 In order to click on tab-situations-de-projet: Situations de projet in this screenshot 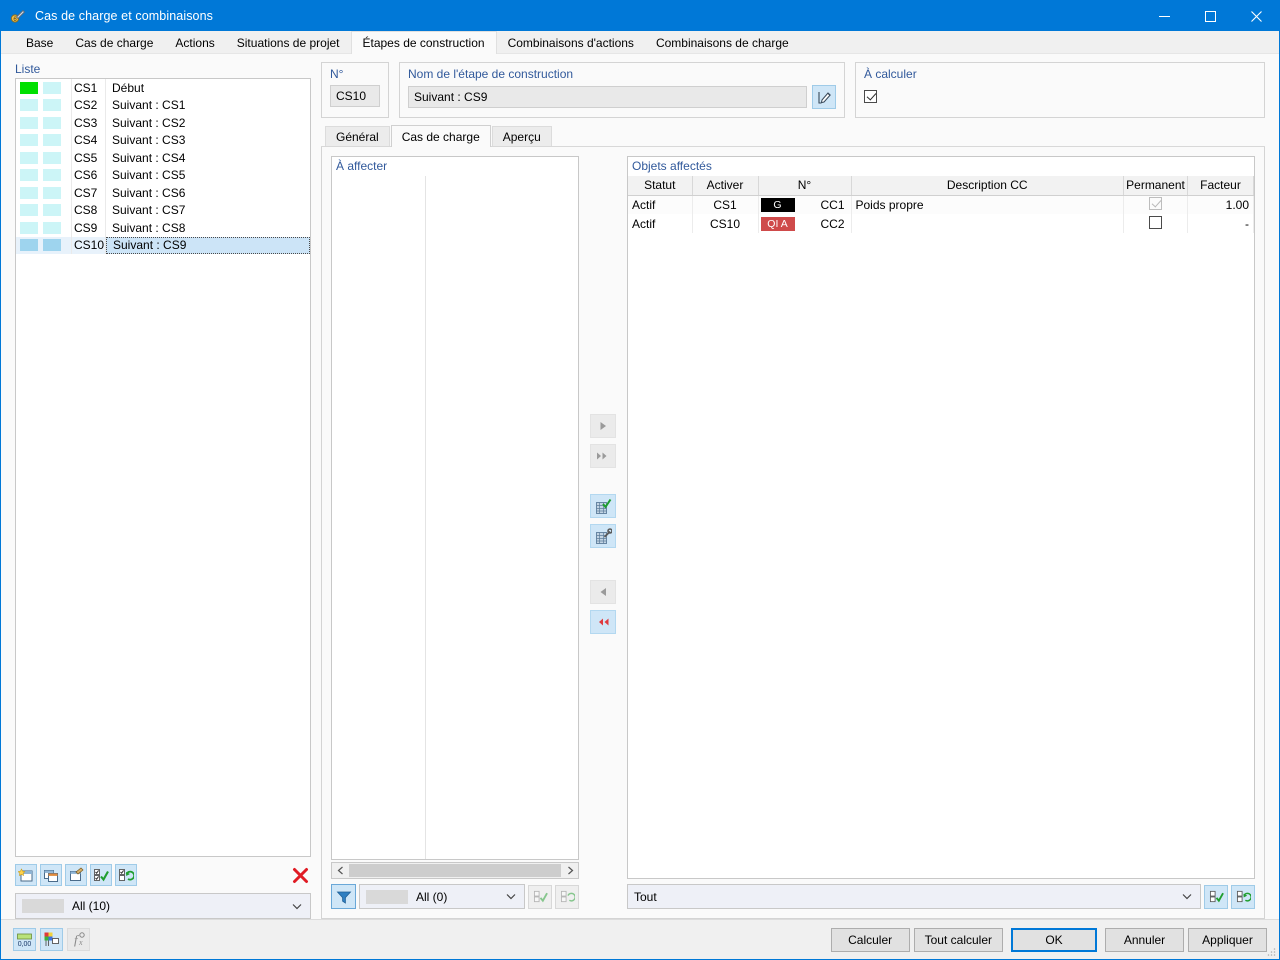, I will do `click(288, 43)`.